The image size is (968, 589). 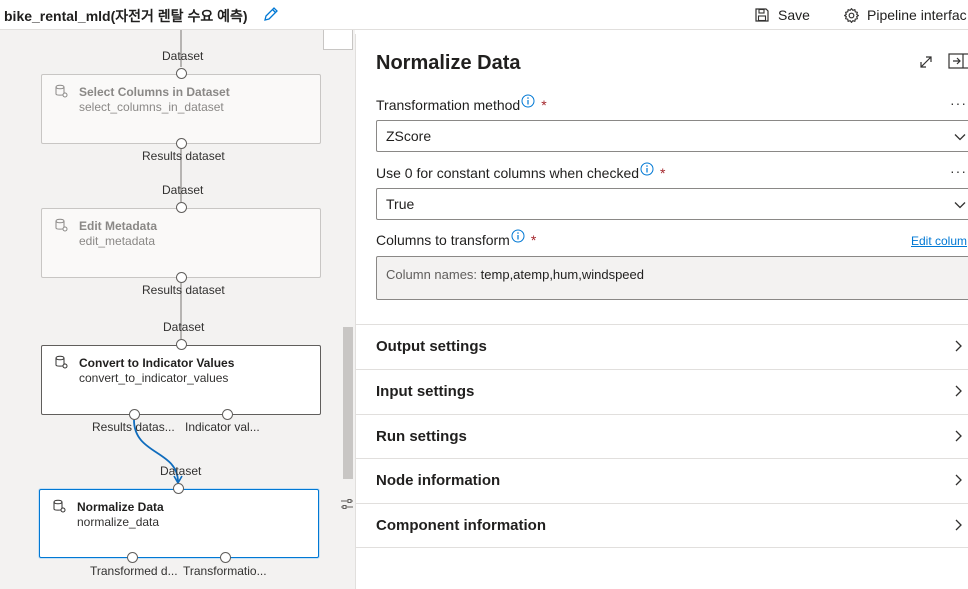 What do you see at coordinates (348, 403) in the screenshot?
I see `canvas-scrollbar` at bounding box center [348, 403].